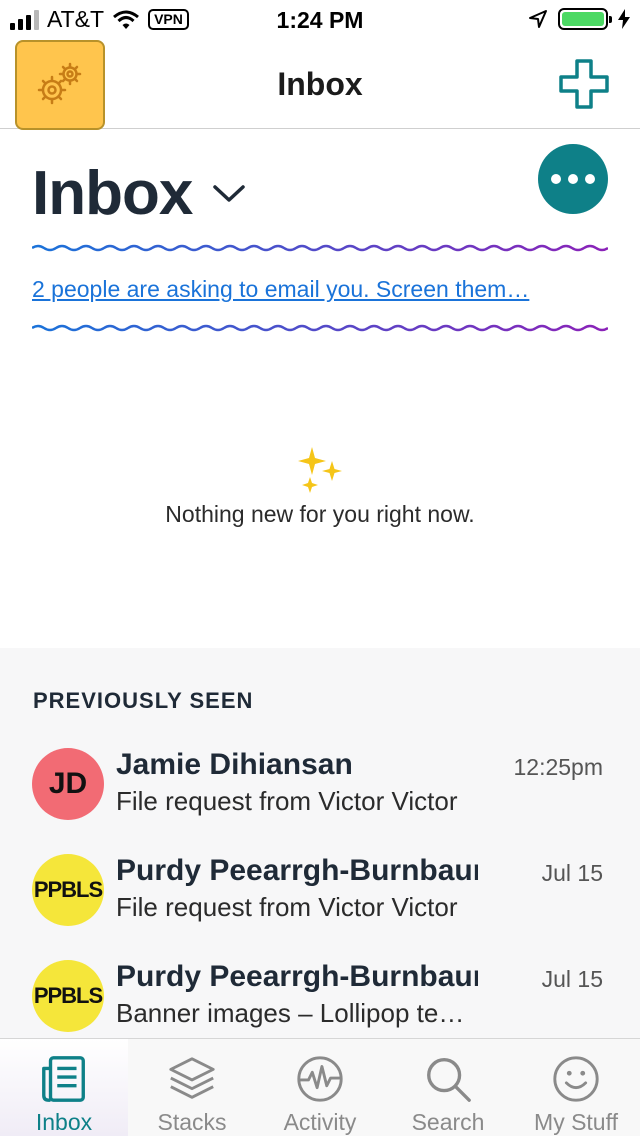  I want to click on tab-label: My Stuff, so click(576, 1122).